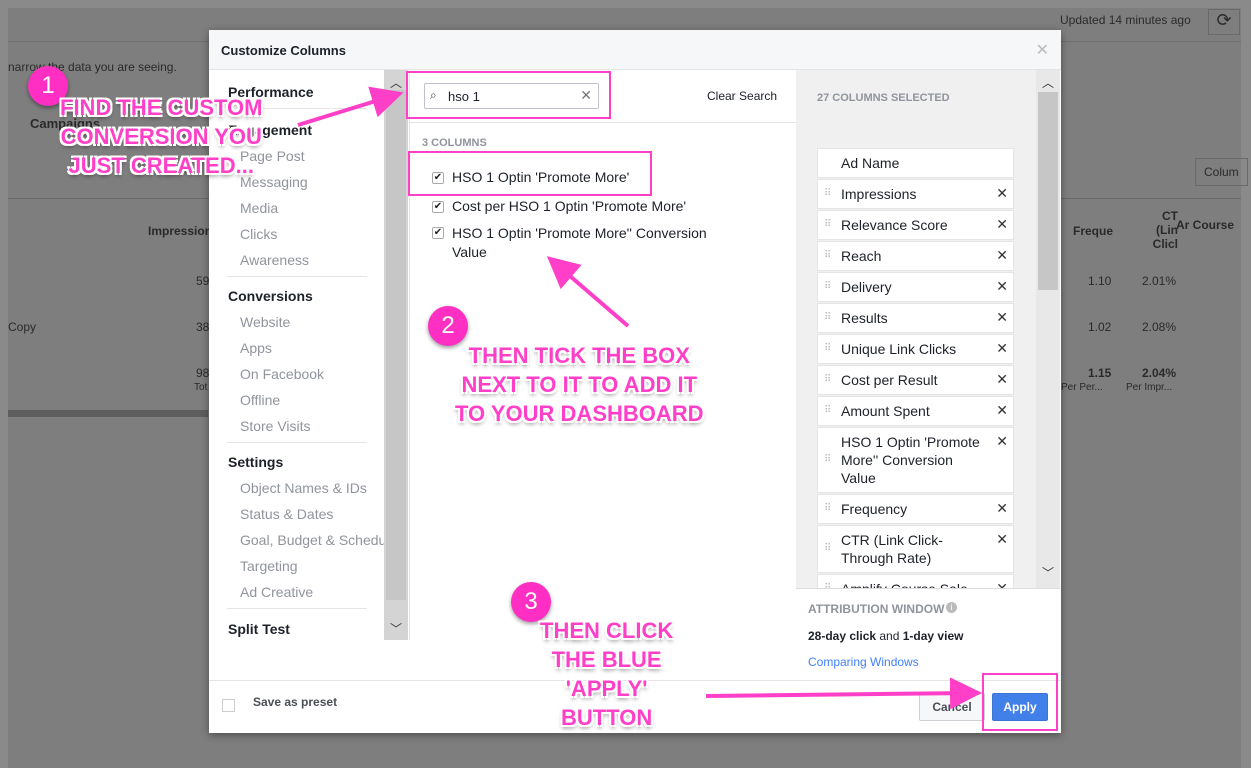 This screenshot has width=1251, height=768. I want to click on step-2-badge: 2, so click(448, 326).